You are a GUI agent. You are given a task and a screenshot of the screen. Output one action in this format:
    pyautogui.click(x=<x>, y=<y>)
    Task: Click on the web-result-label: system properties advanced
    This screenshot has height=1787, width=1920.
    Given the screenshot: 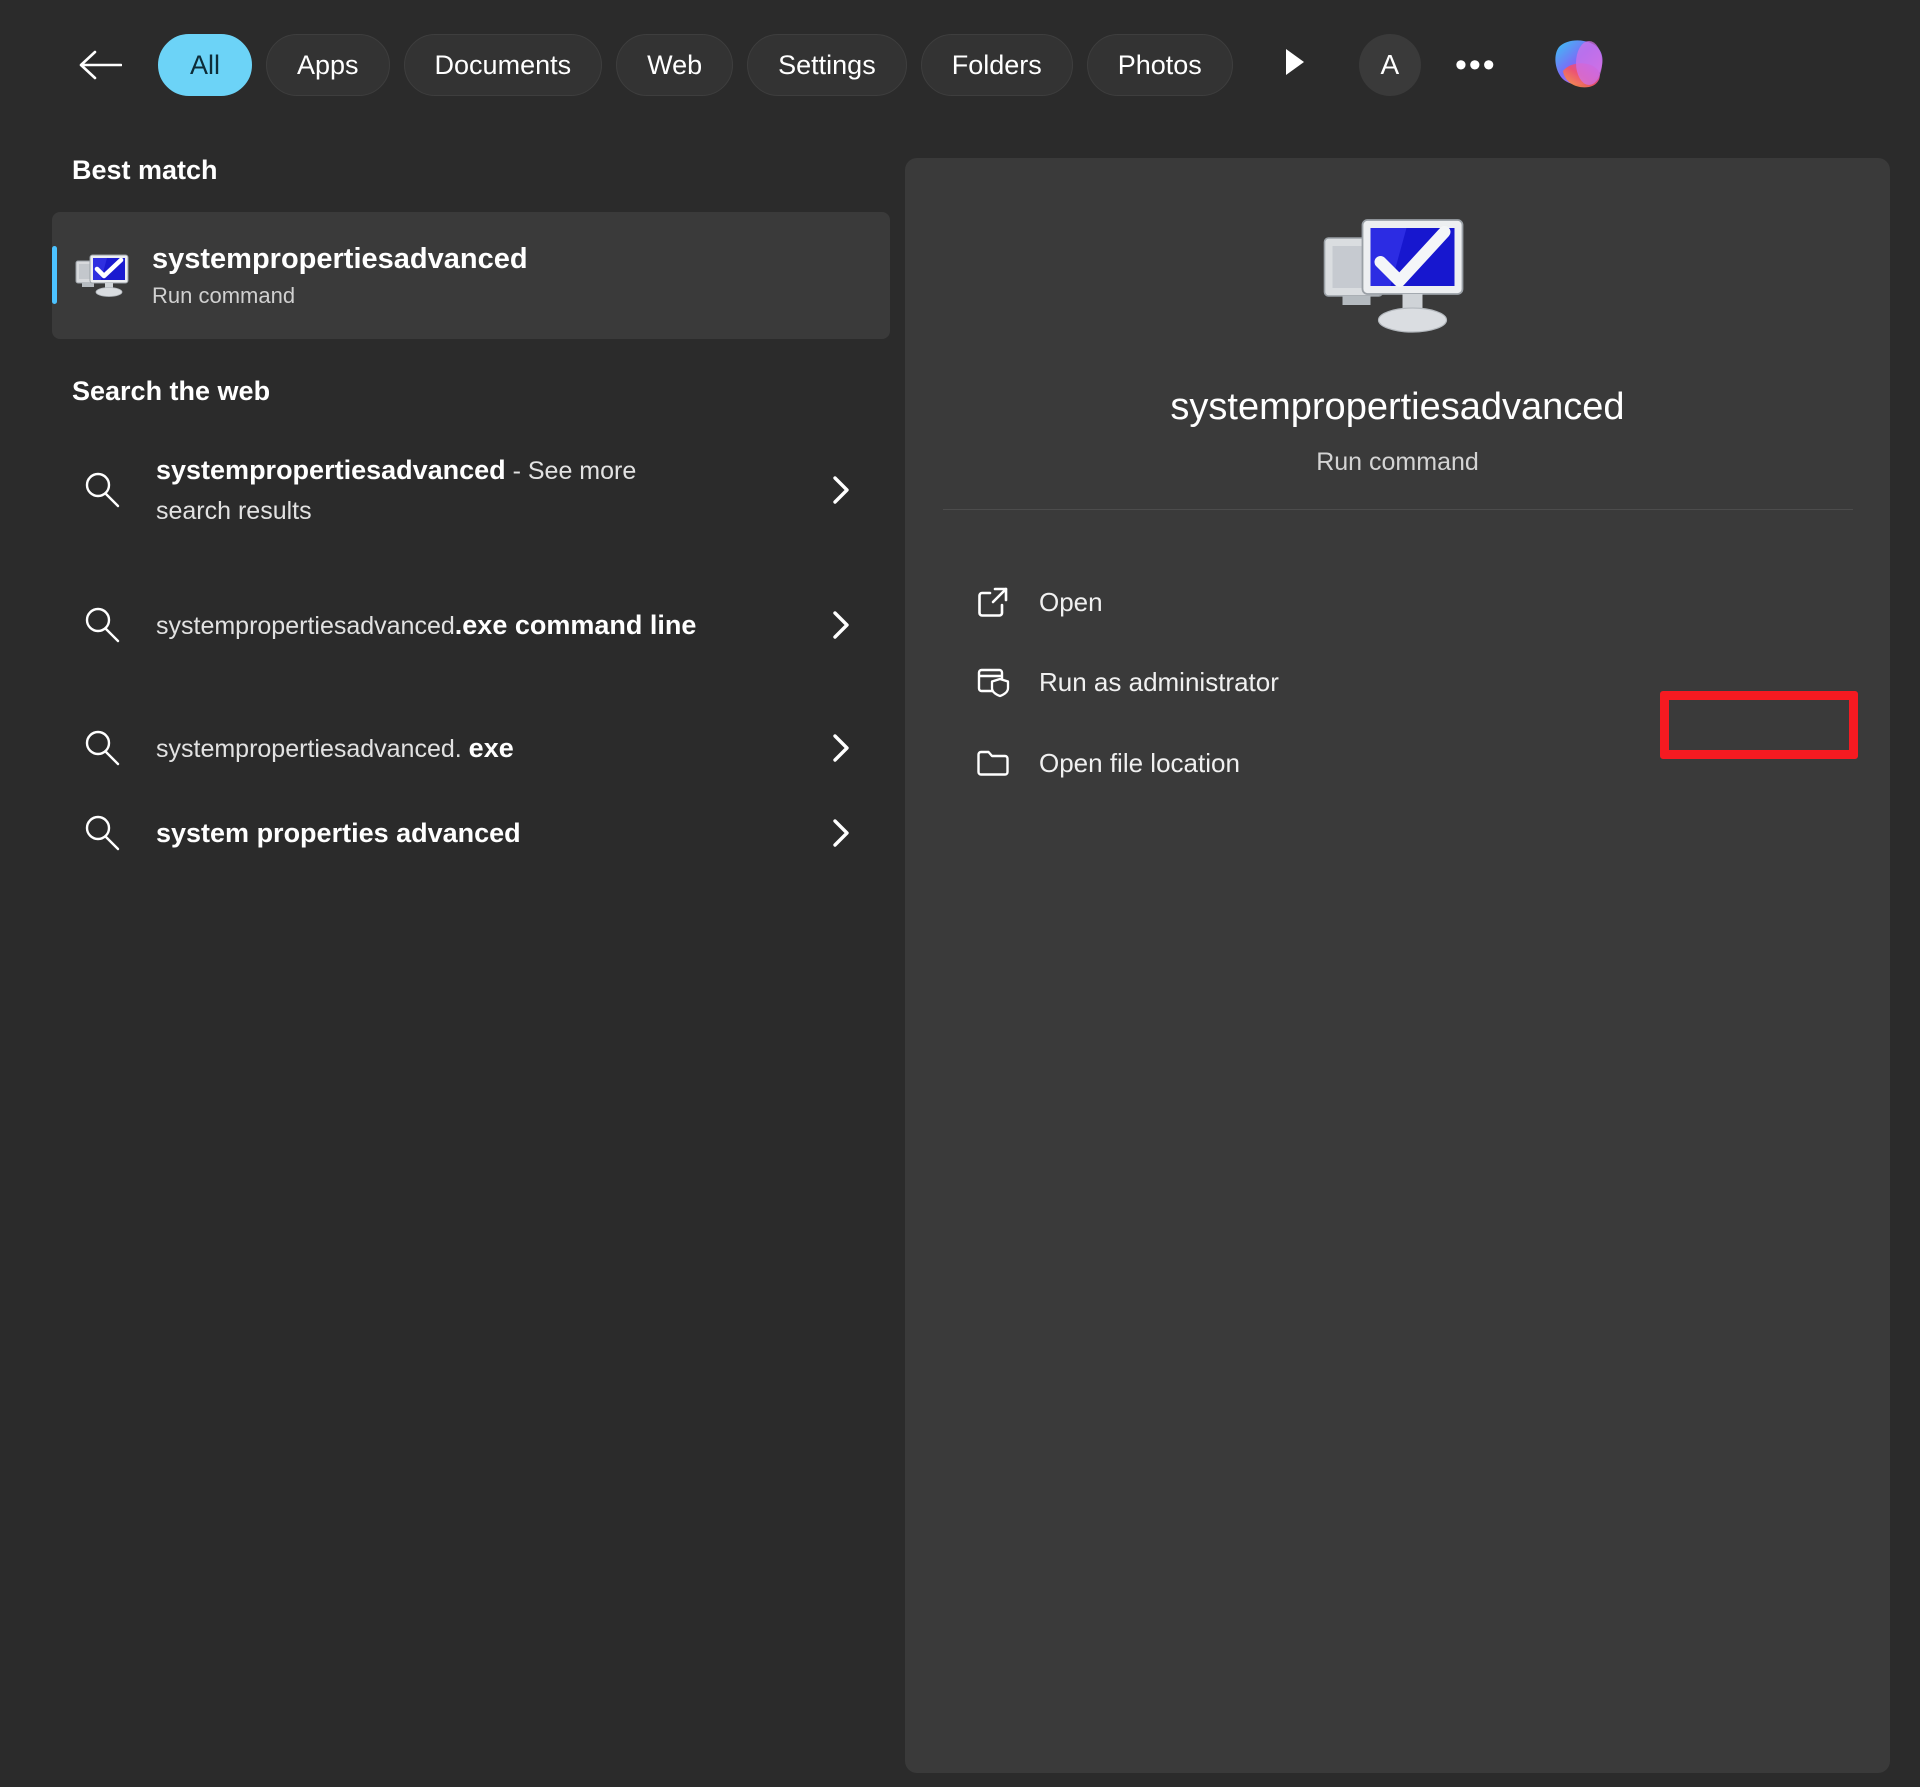 What is the action you would take?
    pyautogui.click(x=338, y=833)
    